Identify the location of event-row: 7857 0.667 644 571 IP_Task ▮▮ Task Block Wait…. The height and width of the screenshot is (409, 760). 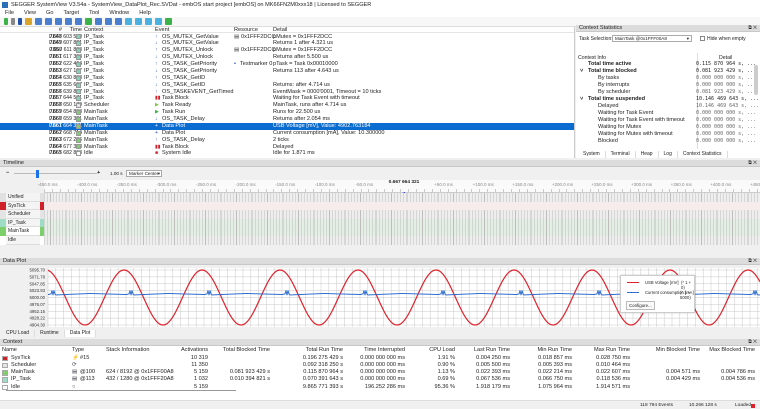
(287, 98).